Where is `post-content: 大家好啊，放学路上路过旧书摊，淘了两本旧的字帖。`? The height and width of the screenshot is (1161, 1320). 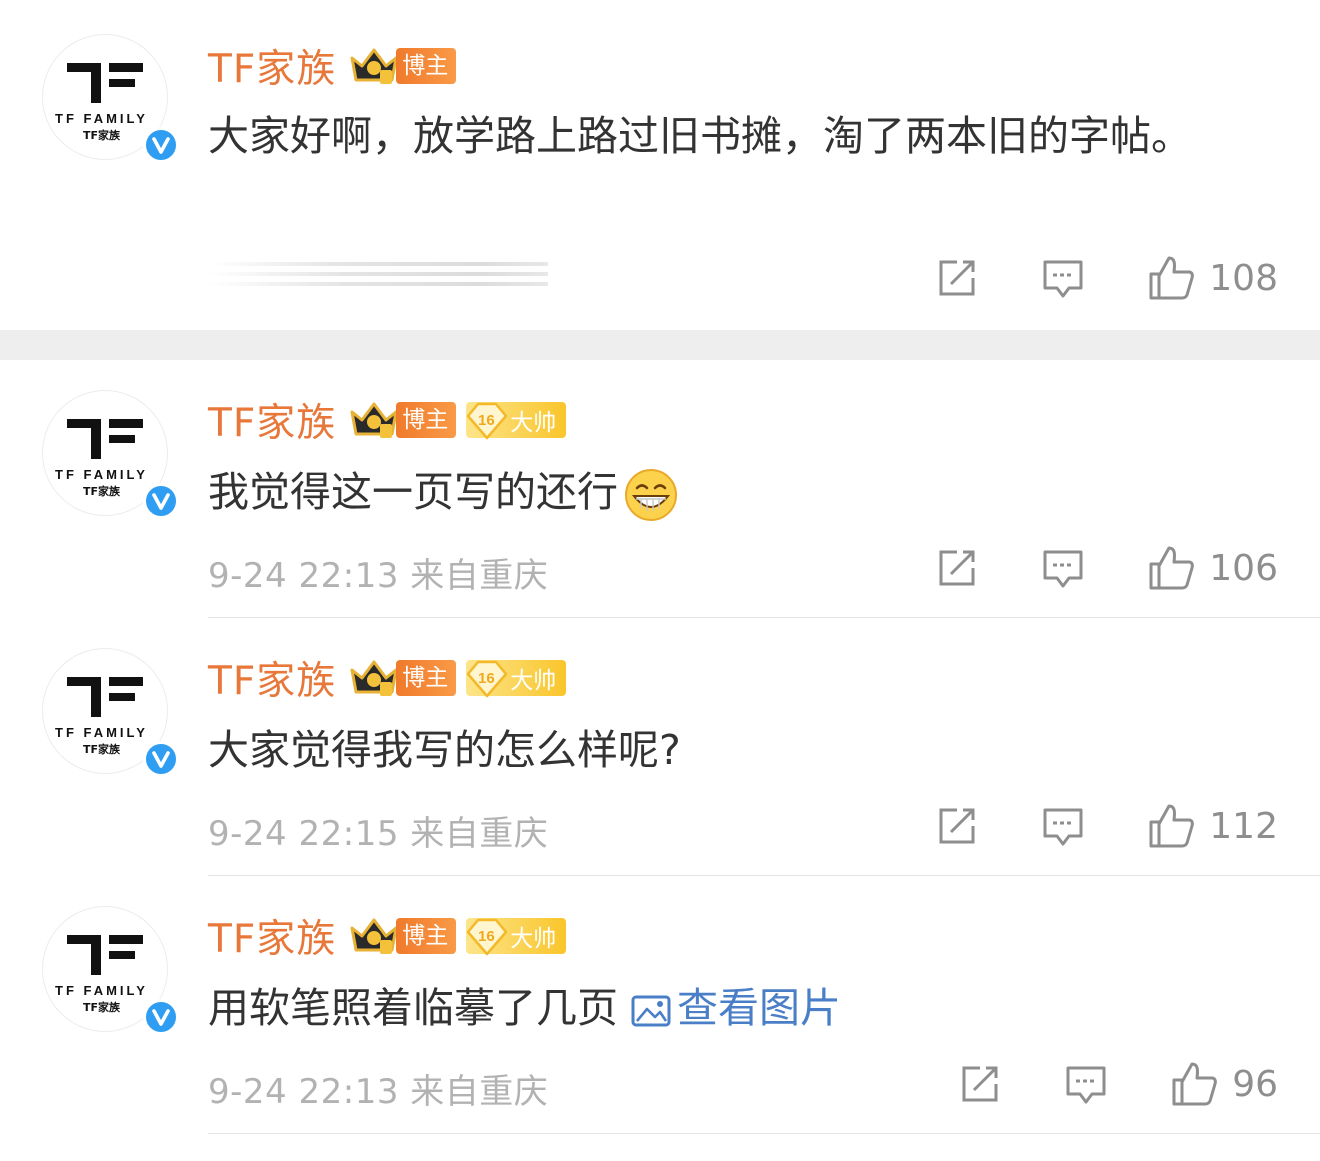
post-content: 大家好啊，放学路上路过旧书摊，淘了两本旧的字帖。 is located at coordinates (700, 136).